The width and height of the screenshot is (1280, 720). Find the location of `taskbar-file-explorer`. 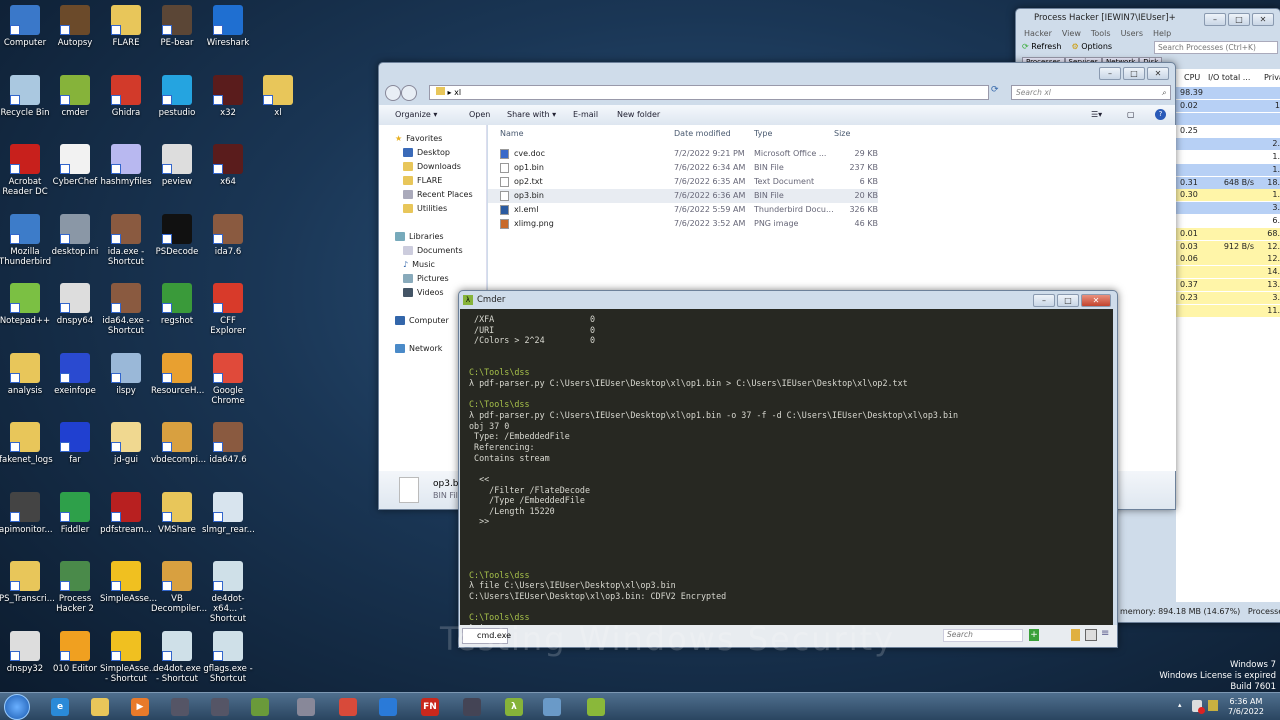

taskbar-file-explorer is located at coordinates (100, 707).